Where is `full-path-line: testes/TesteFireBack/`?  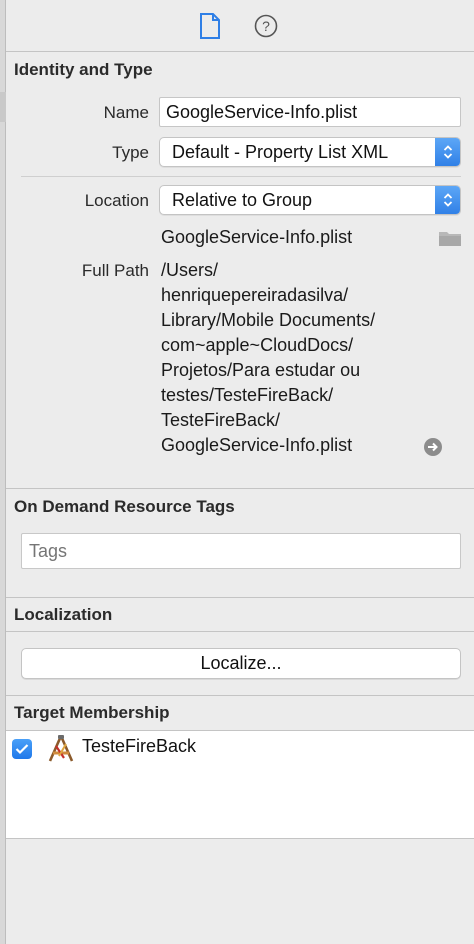 full-path-line: testes/TesteFireBack/ is located at coordinates (247, 395).